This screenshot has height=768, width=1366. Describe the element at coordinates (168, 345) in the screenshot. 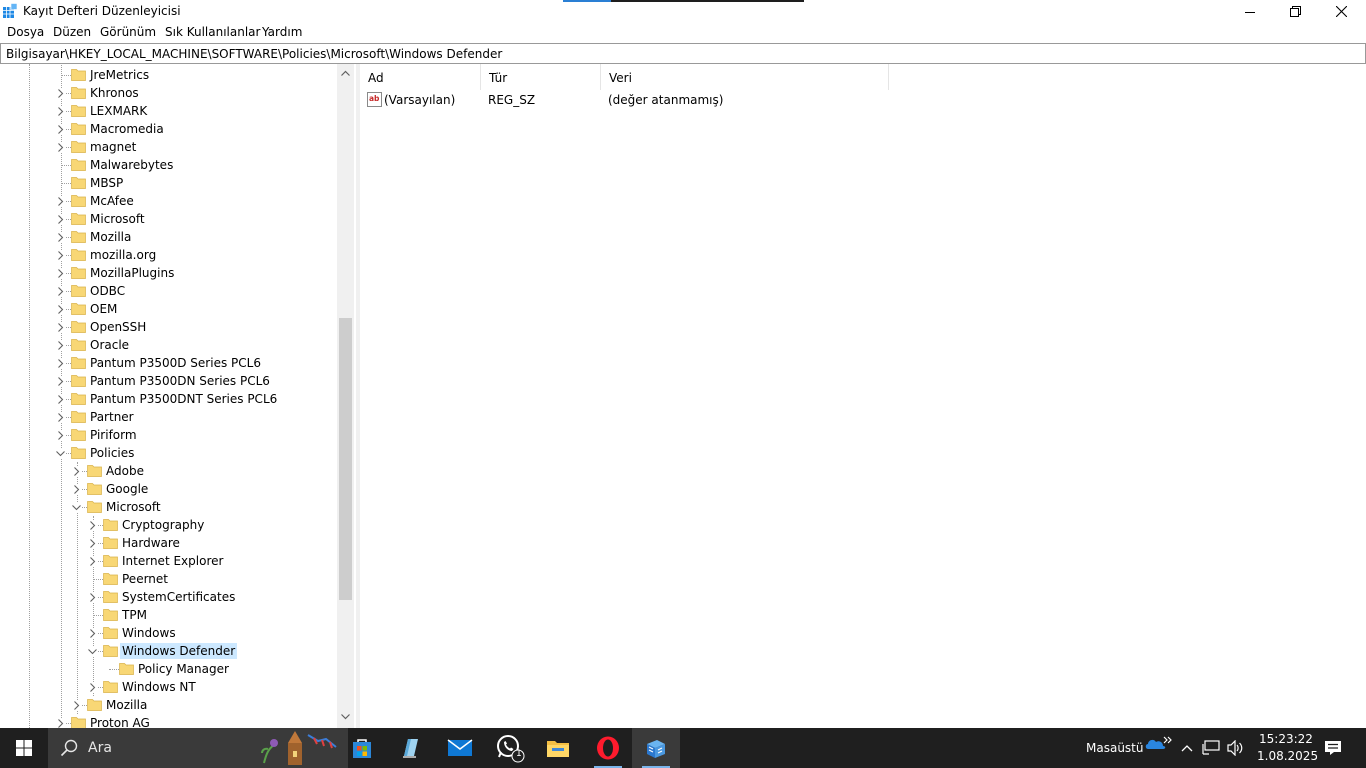

I see `tree-node-oracle: Oracle` at that location.